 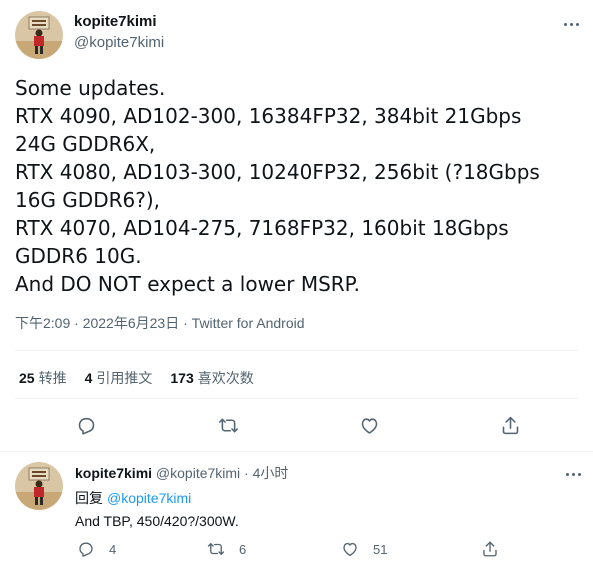 What do you see at coordinates (248, 323) in the screenshot?
I see `tweet-source: Twitter for Android` at bounding box center [248, 323].